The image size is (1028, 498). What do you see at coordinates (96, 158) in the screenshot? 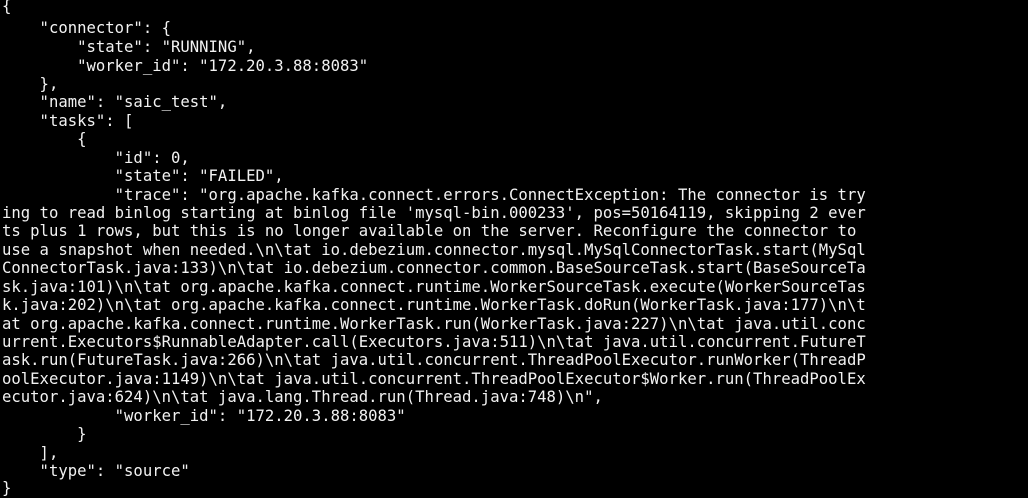
I see `terminal-line: "id": 0,` at bounding box center [96, 158].